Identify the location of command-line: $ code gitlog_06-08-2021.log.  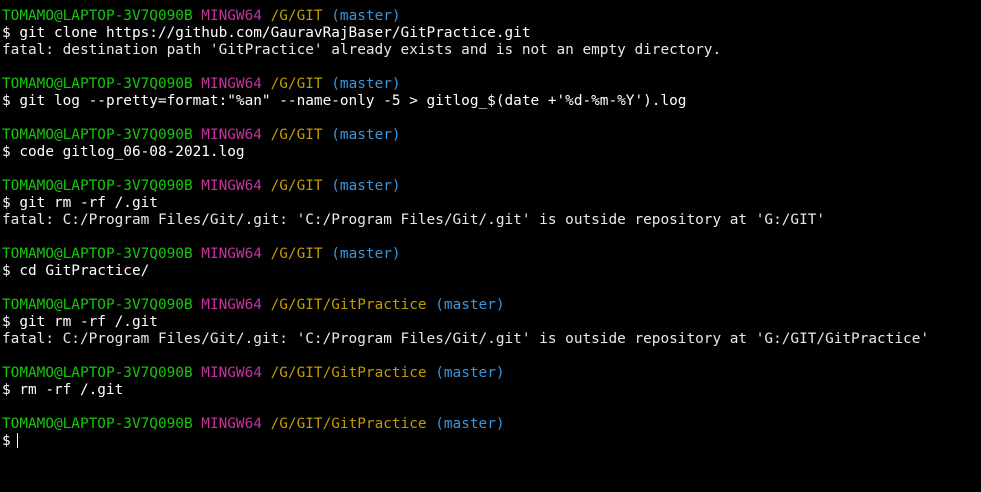
(123, 152).